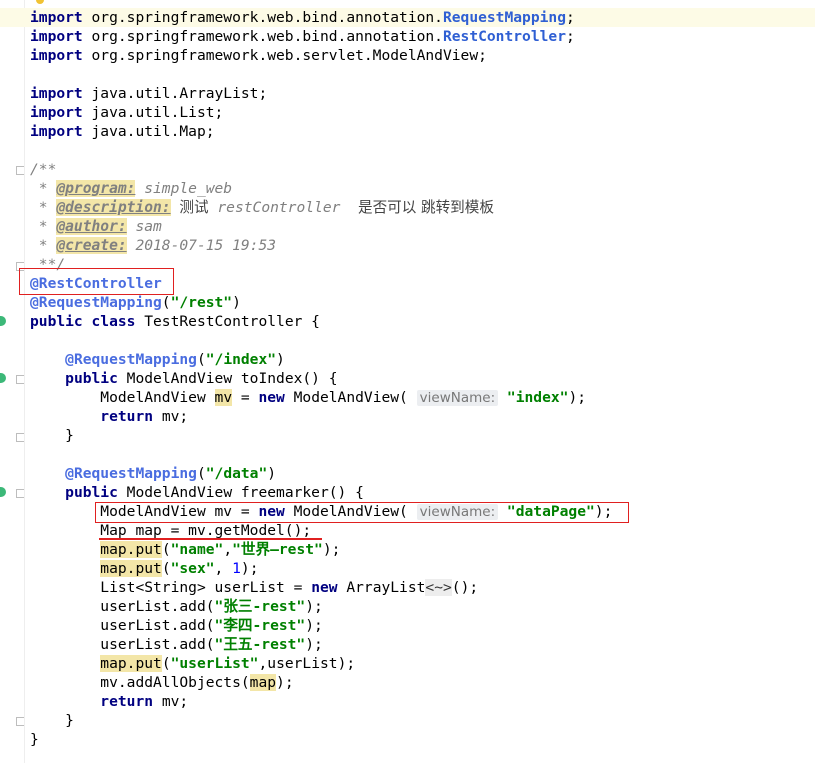 This screenshot has width=815, height=763. Describe the element at coordinates (149, 93) in the screenshot. I see `code-line: import java.util.ArrayList;` at that location.